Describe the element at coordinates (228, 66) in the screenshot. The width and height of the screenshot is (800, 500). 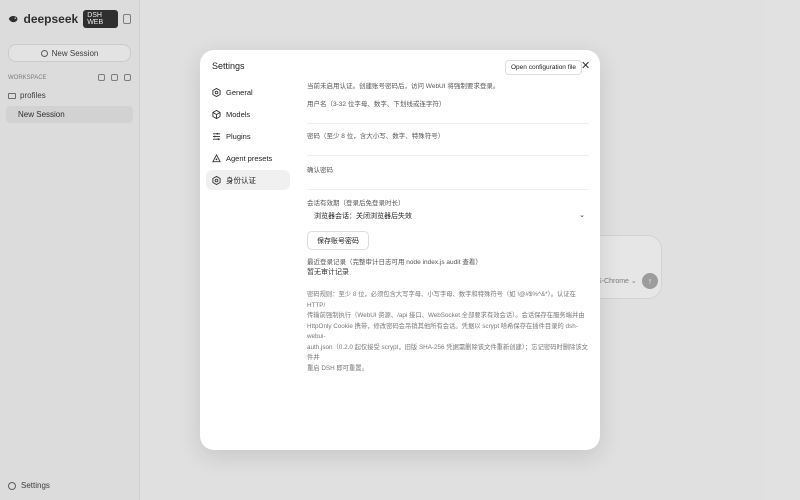
I see `modal-title: Settings` at that location.